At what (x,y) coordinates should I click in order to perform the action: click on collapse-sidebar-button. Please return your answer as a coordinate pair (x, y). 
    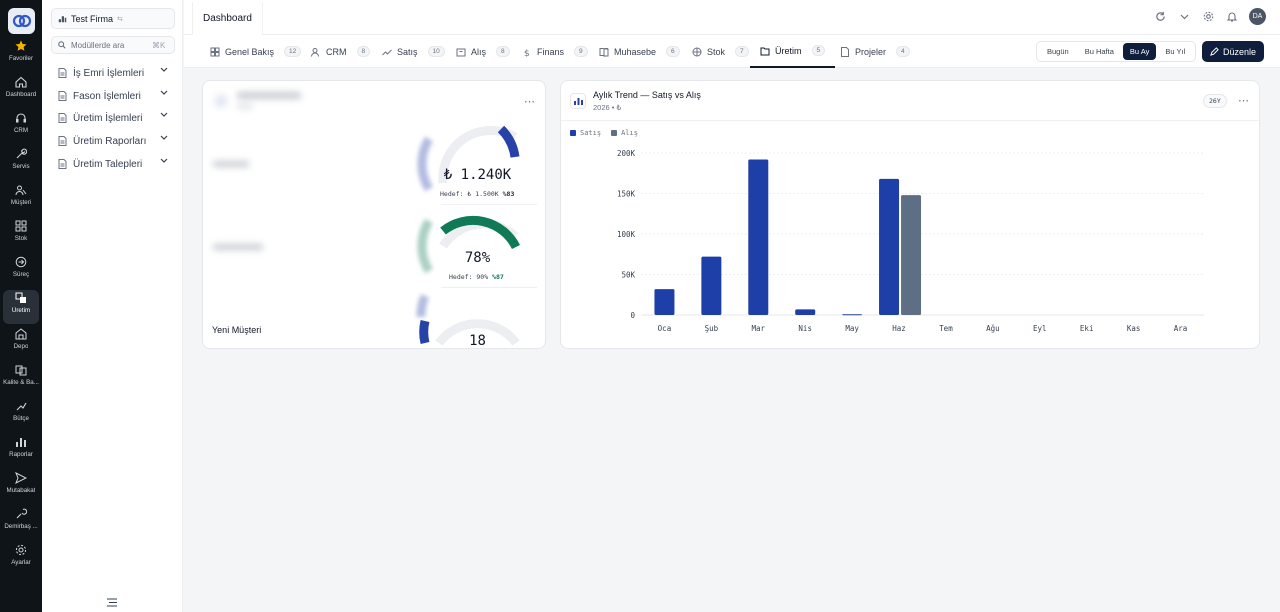
    Looking at the image, I should click on (112, 603).